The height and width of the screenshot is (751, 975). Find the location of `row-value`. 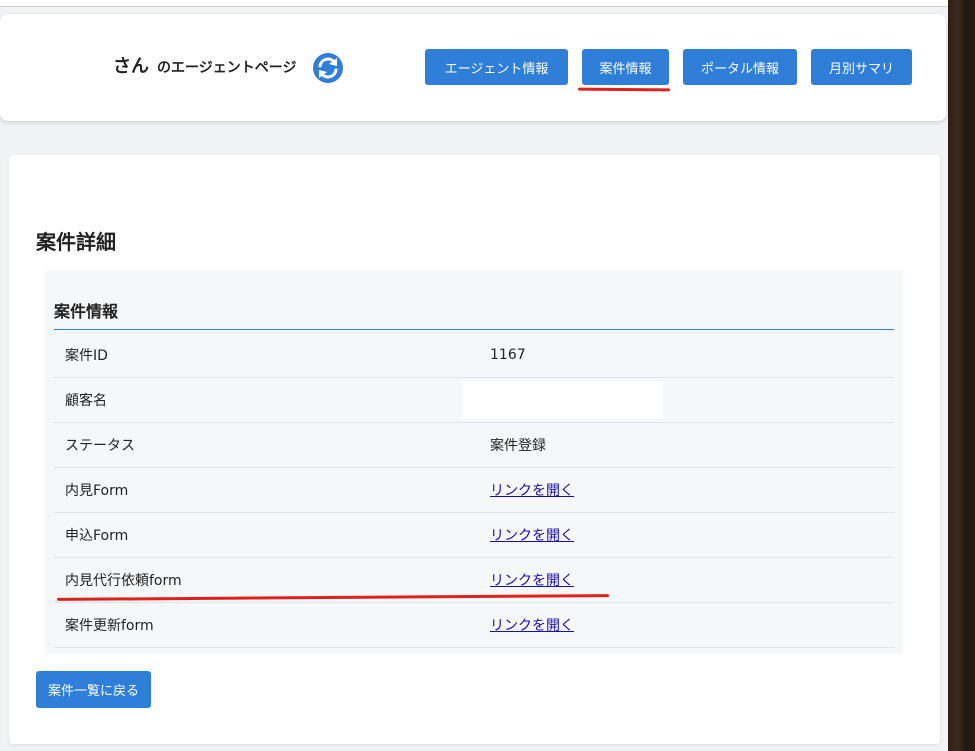

row-value is located at coordinates (678, 400).